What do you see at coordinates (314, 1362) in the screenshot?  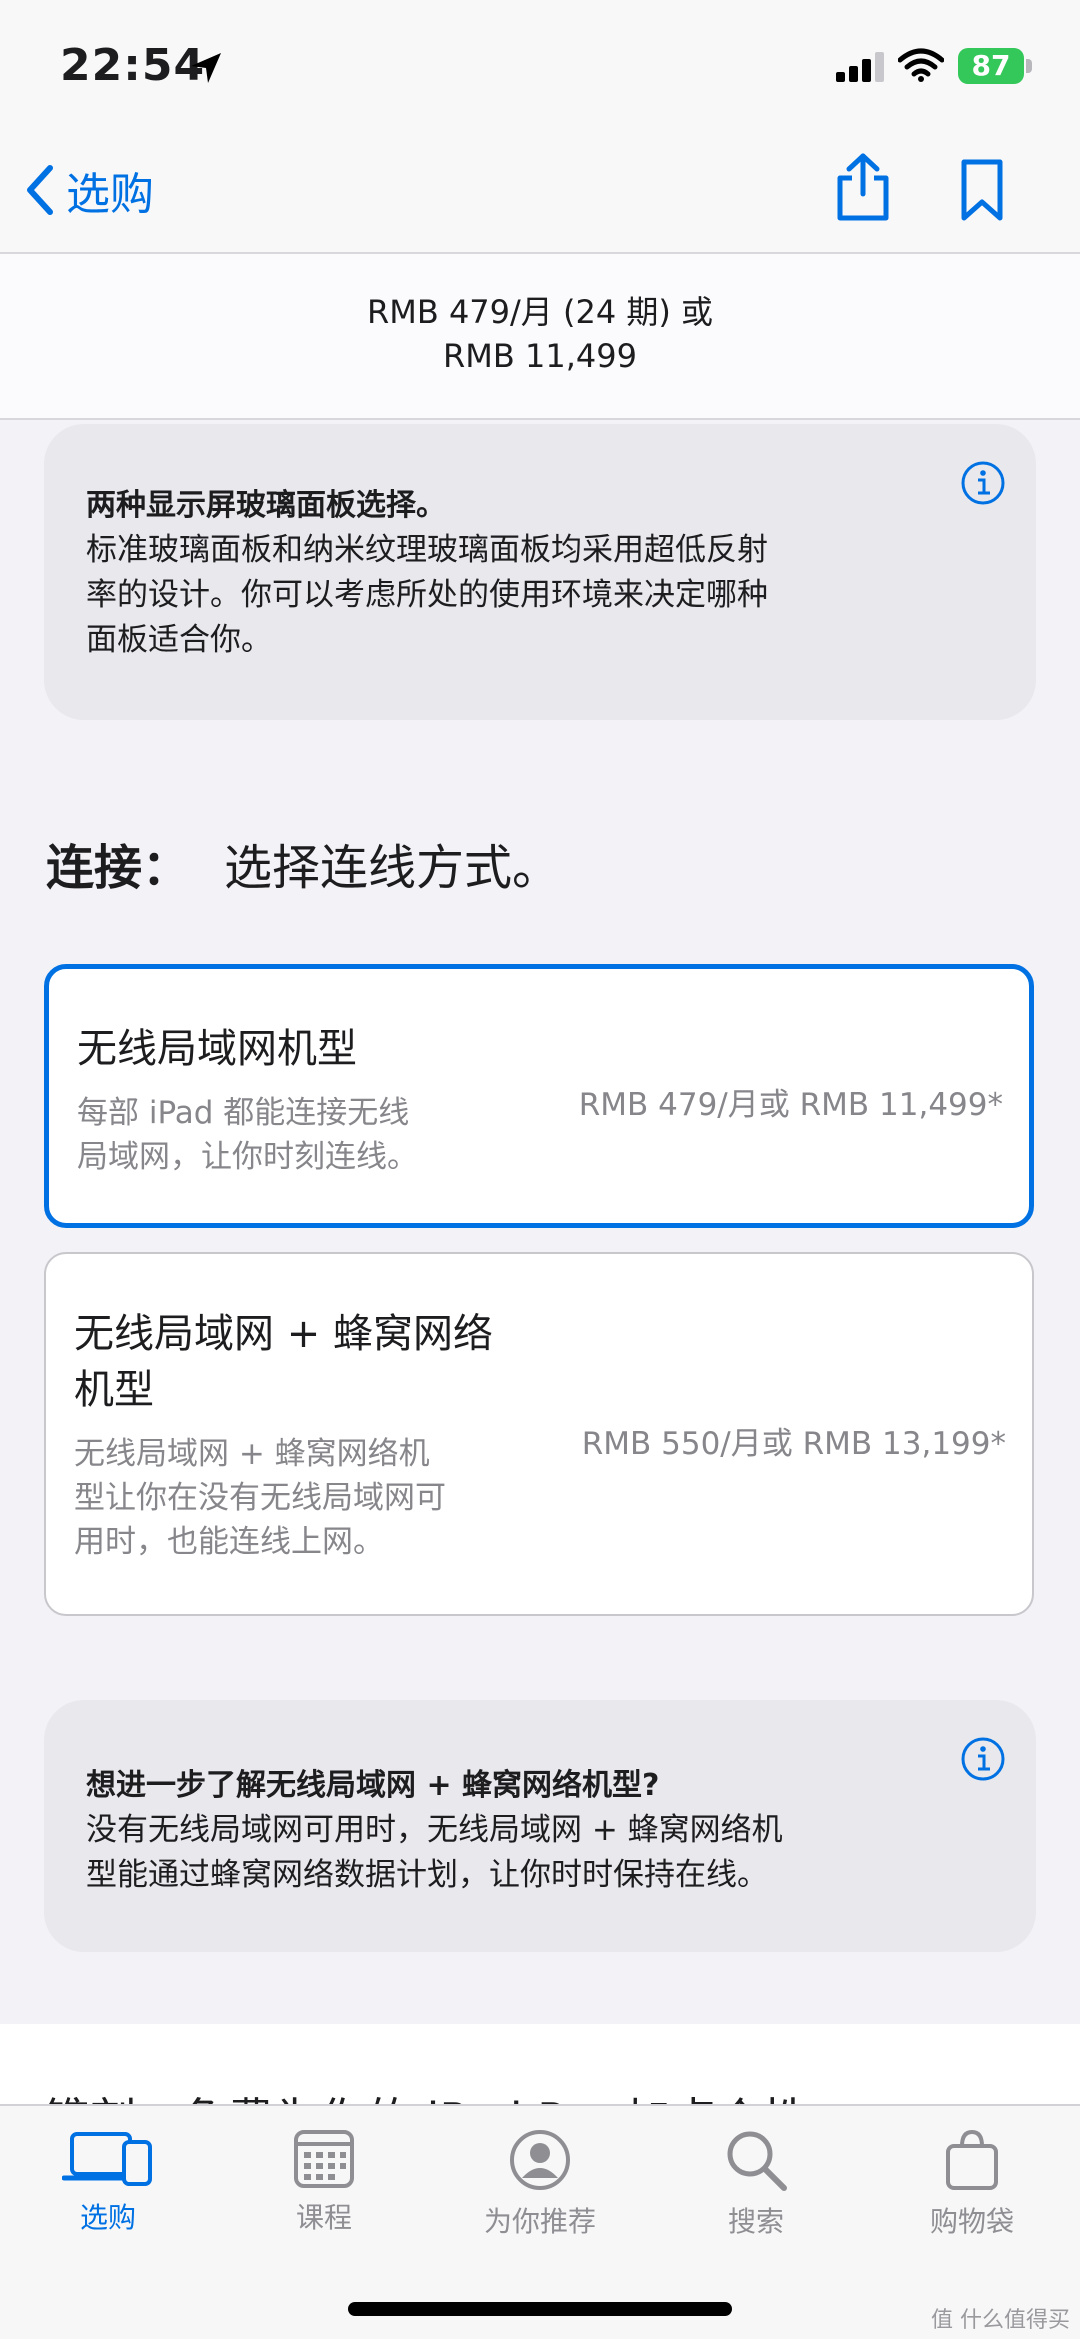 I see `option-title: 无线局域网 + 蜂窝网络 机型` at bounding box center [314, 1362].